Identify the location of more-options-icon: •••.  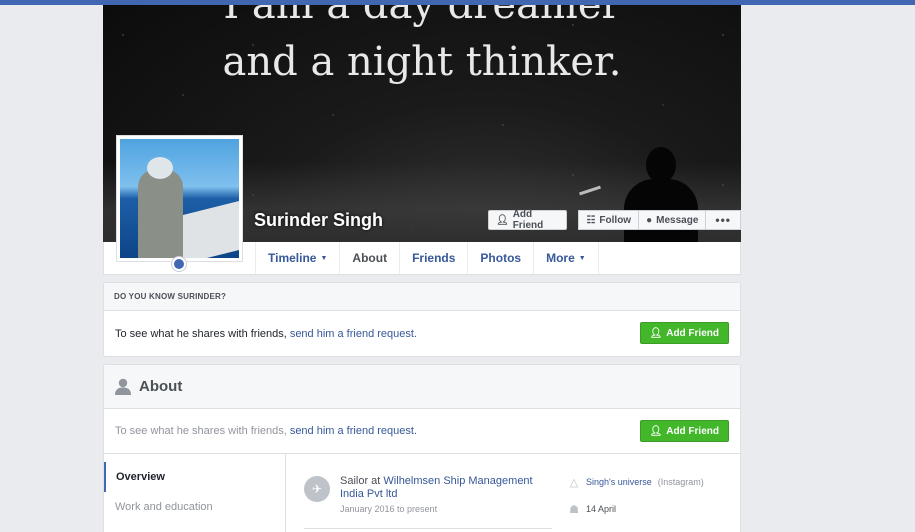
(723, 220).